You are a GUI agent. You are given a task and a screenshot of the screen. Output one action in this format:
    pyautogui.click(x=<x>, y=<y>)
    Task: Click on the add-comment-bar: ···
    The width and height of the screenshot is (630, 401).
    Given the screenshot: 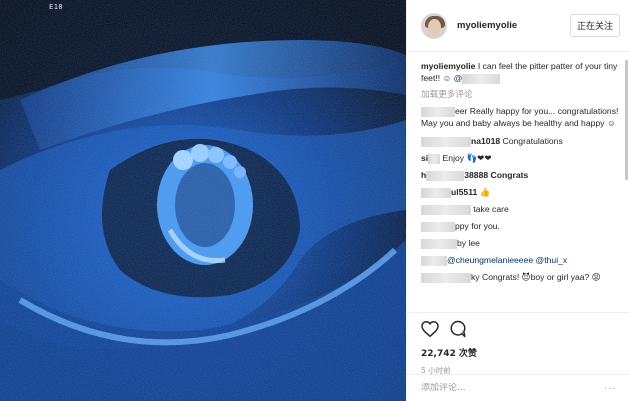 What is the action you would take?
    pyautogui.click(x=518, y=387)
    